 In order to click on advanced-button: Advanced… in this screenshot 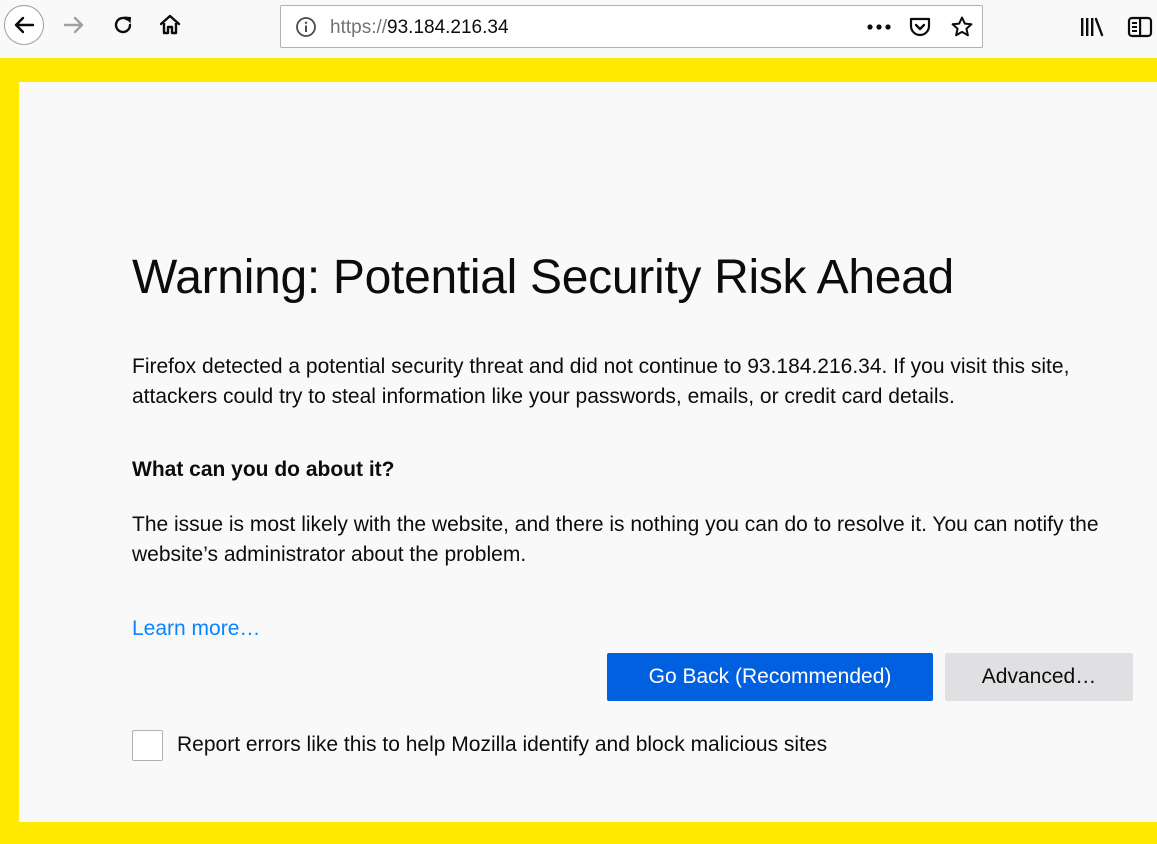, I will do `click(1039, 677)`.